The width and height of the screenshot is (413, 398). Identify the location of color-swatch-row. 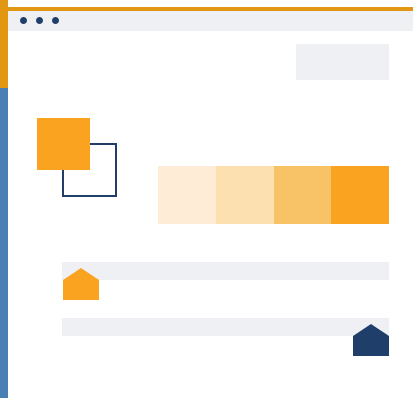
(273, 195).